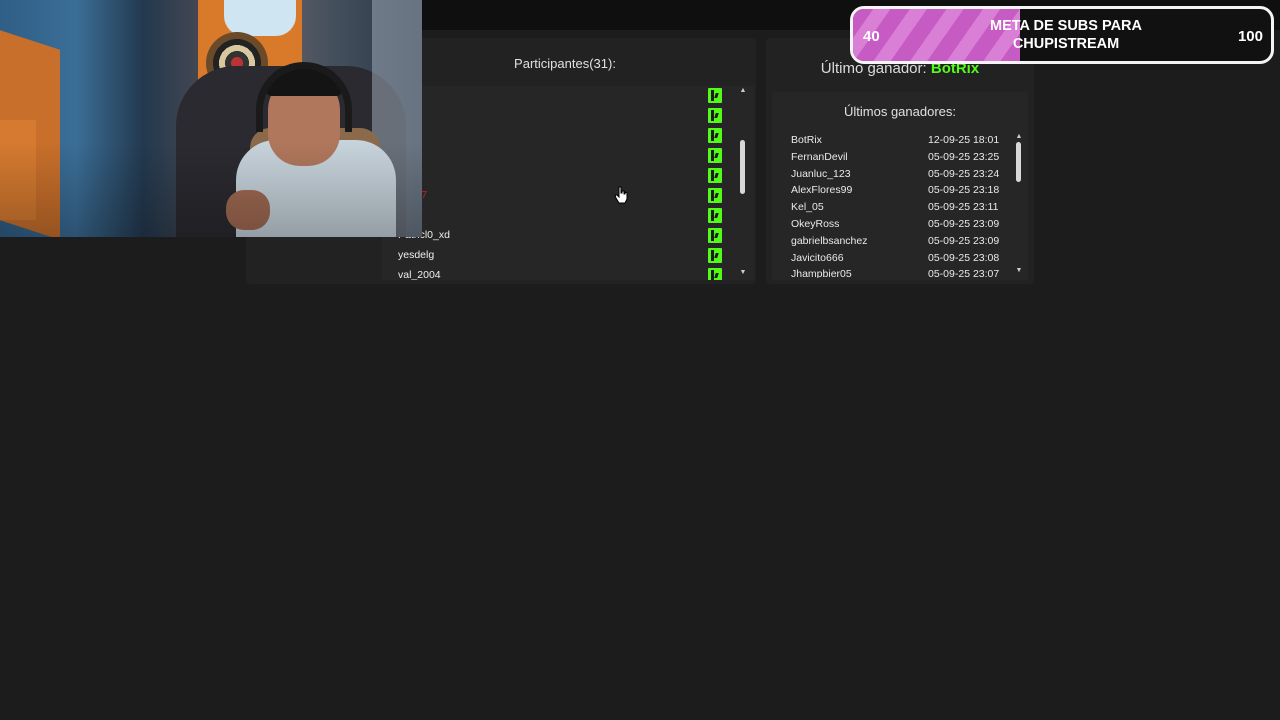 This screenshot has width=1280, height=720. Describe the element at coordinates (806, 140) in the screenshot. I see `winner-name: BotRix` at that location.